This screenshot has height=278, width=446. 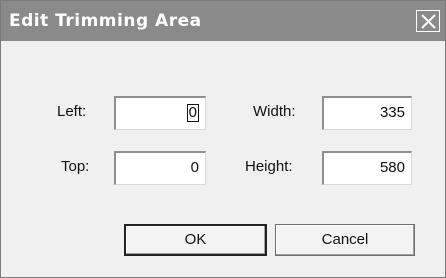 I want to click on left-label: Left:, so click(x=72, y=111).